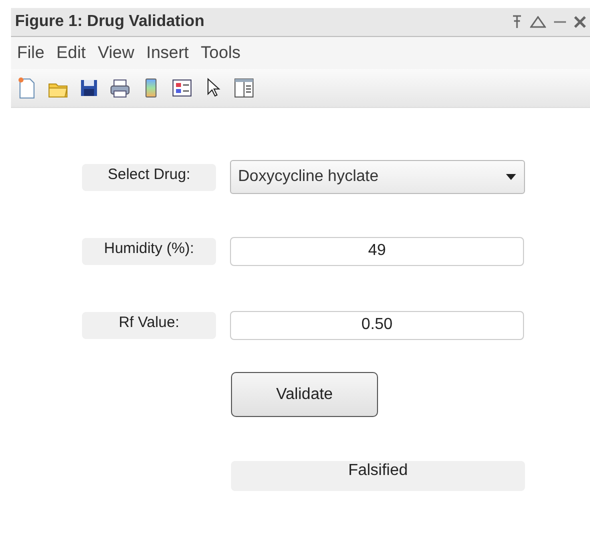 The width and height of the screenshot is (590, 550). What do you see at coordinates (377, 325) in the screenshot?
I see `input-field: 0.50` at bounding box center [377, 325].